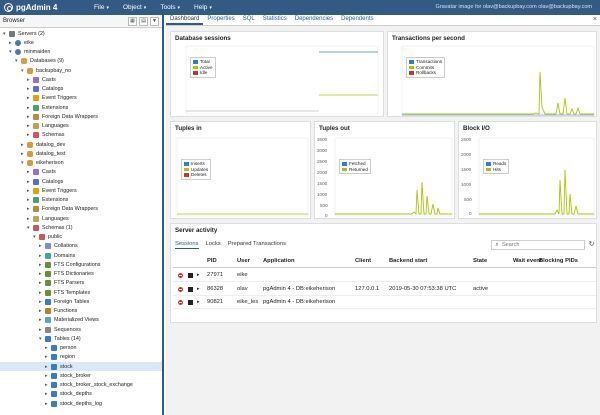  I want to click on tree-node: ▾ Servers (2), so click(81, 33).